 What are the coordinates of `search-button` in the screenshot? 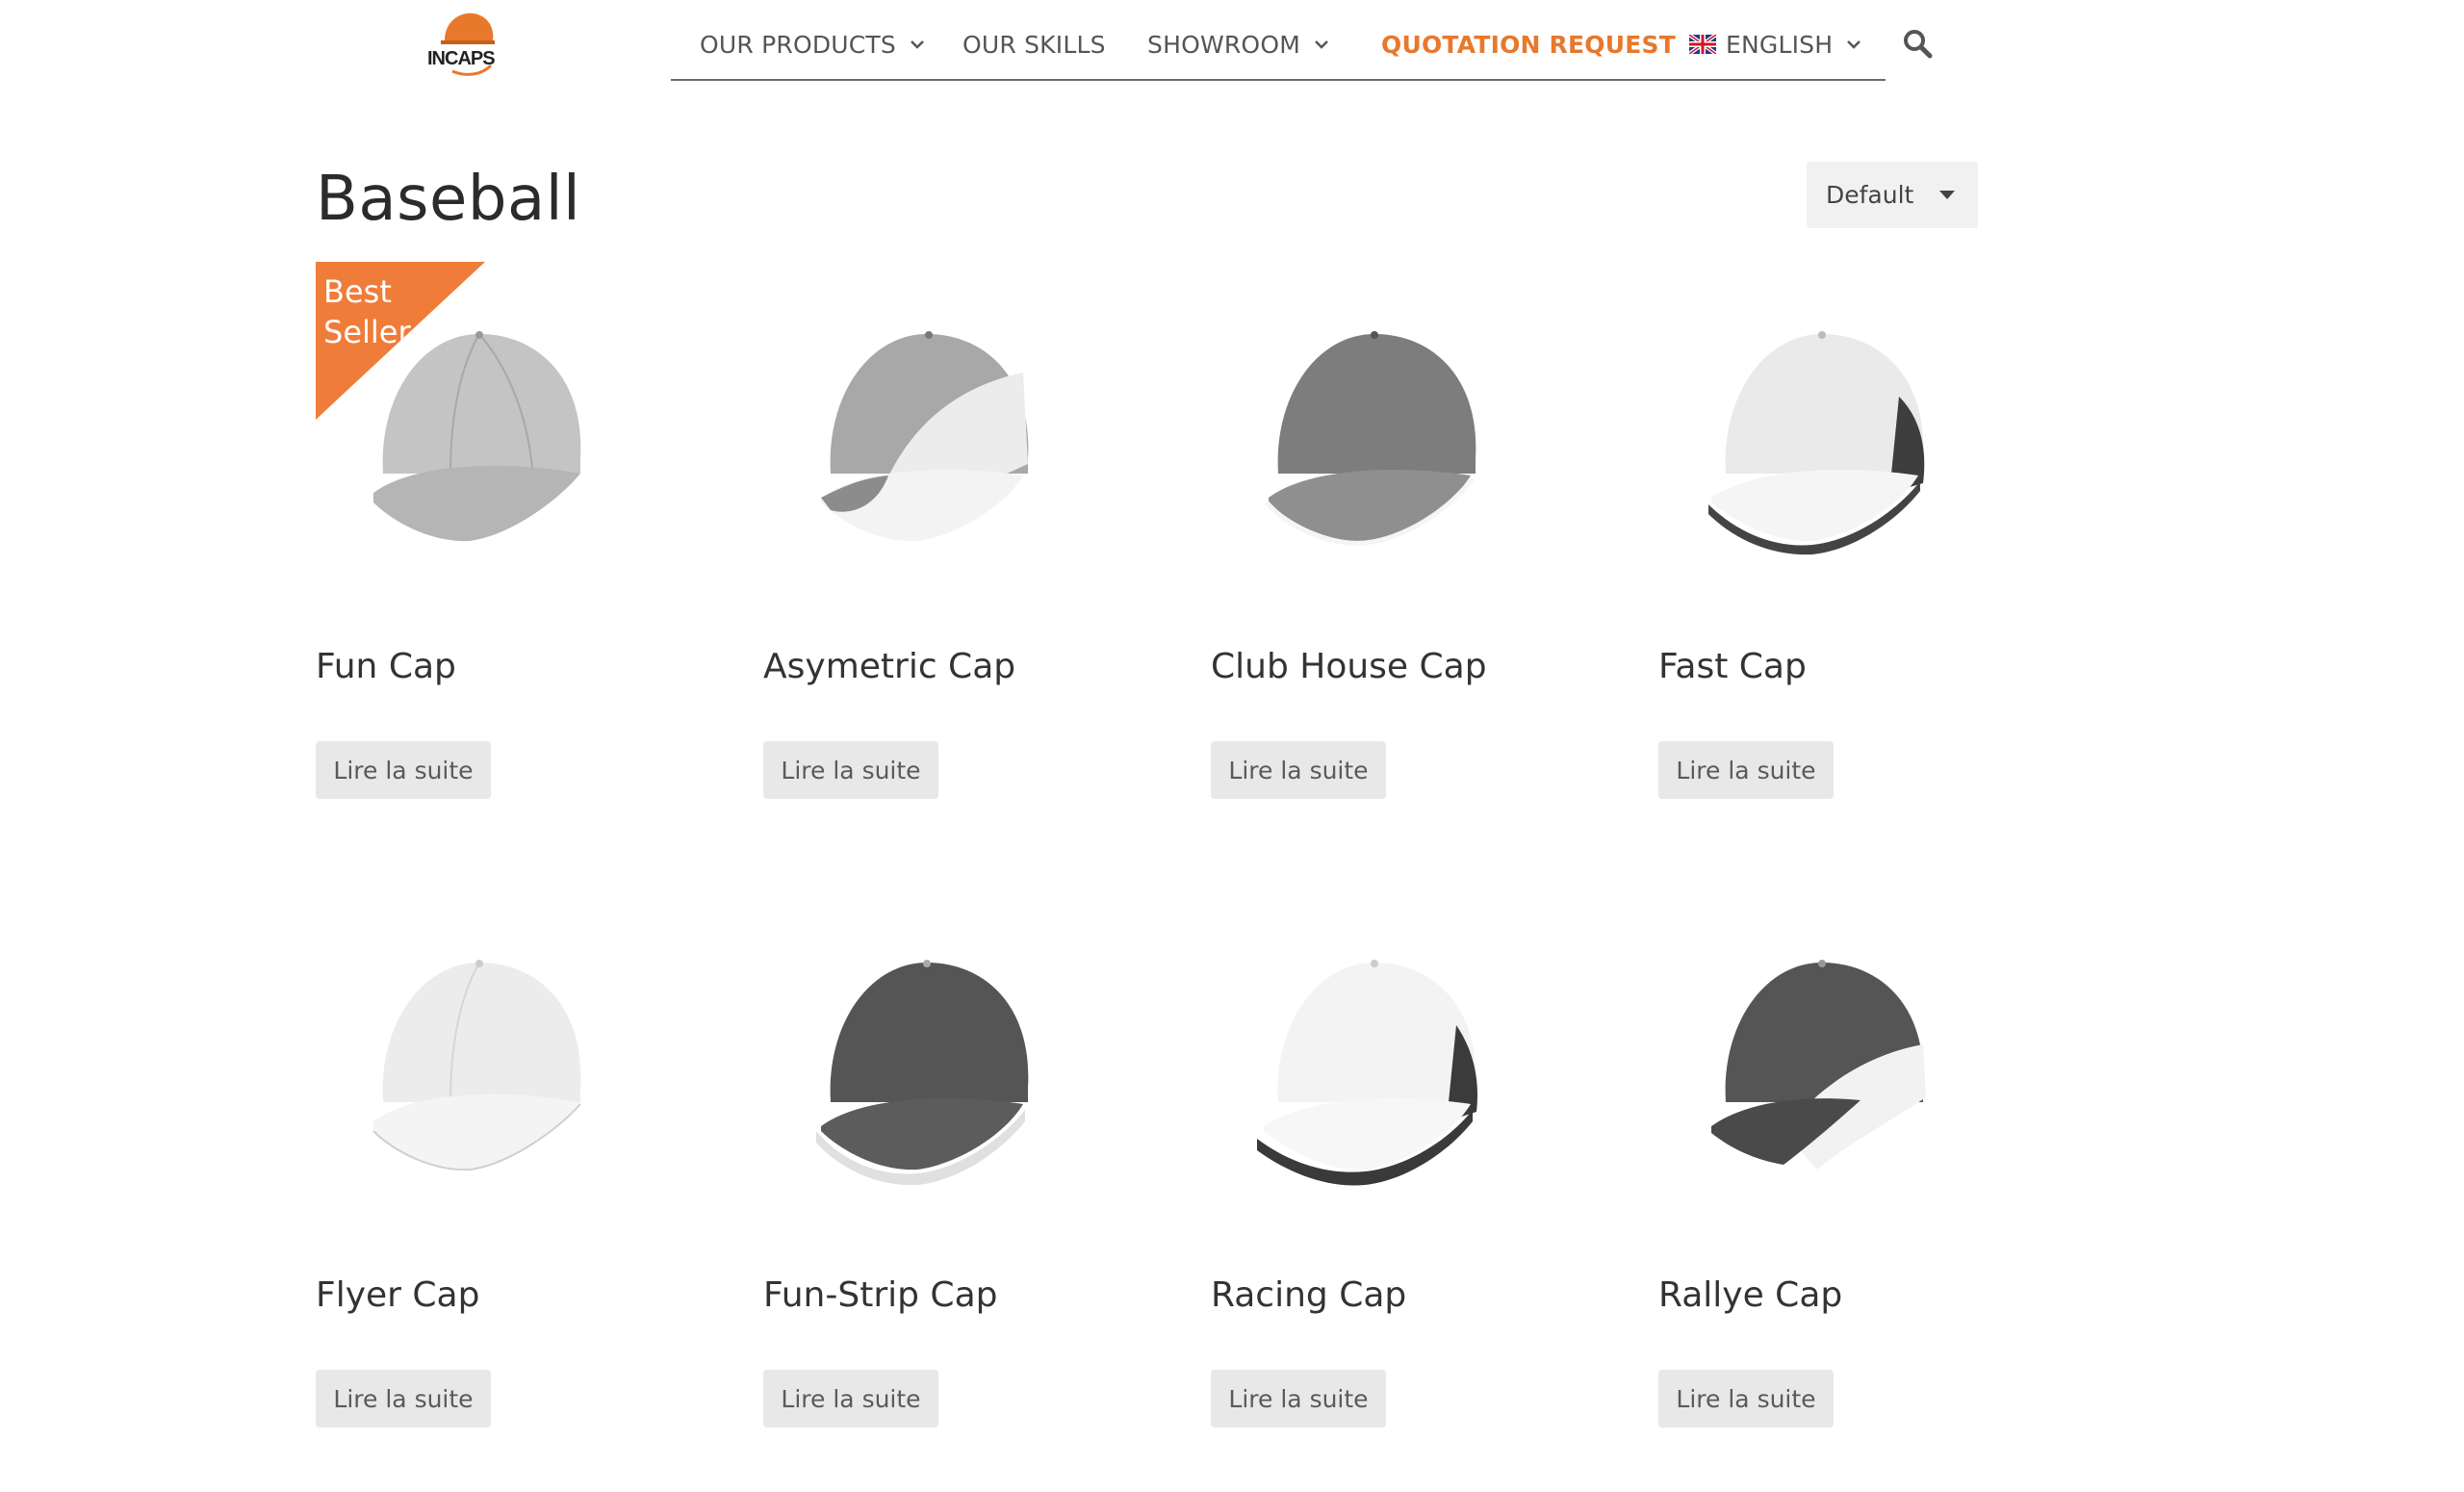 It's located at (1917, 43).